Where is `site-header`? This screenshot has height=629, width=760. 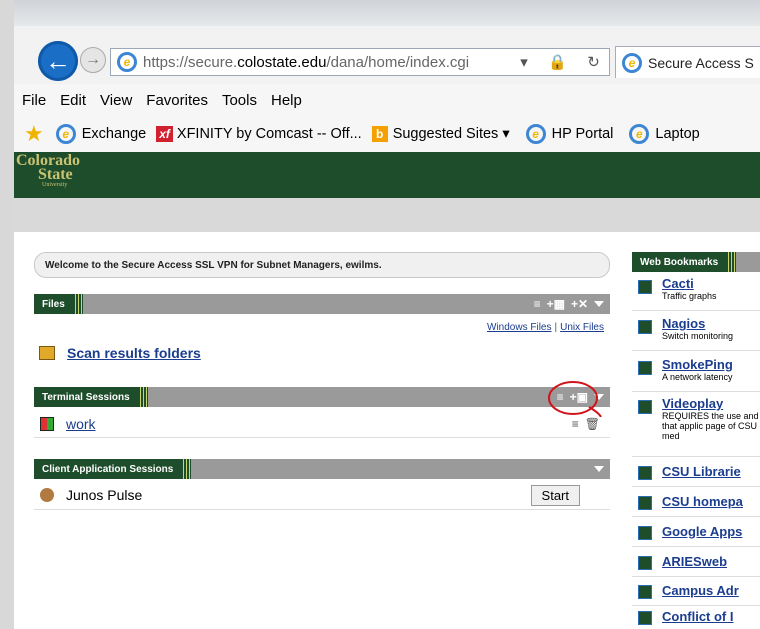
site-header is located at coordinates (387, 175).